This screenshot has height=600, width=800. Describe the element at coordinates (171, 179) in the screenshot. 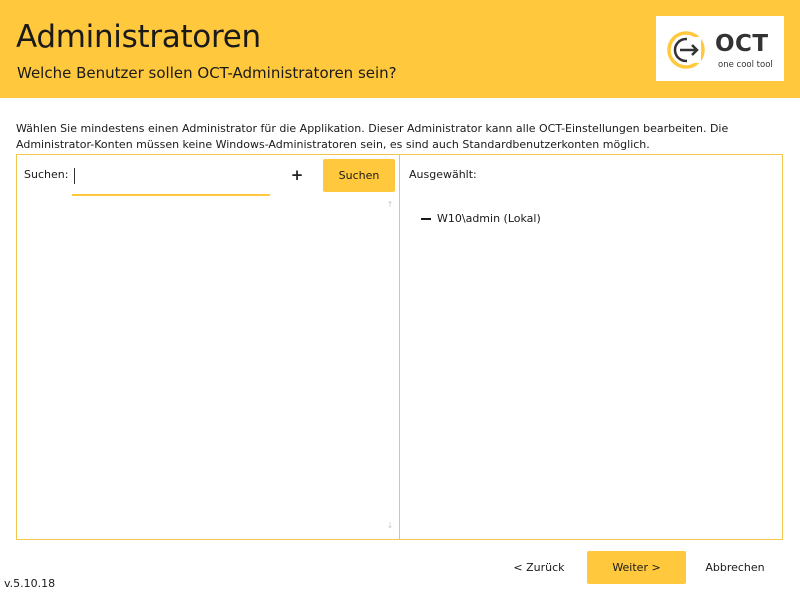

I see `search-input` at that location.